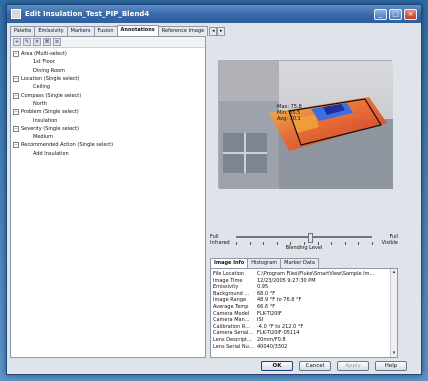  What do you see at coordinates (304, 294) in the screenshot?
I see `info-row: Background ... 68.0 °F` at bounding box center [304, 294].